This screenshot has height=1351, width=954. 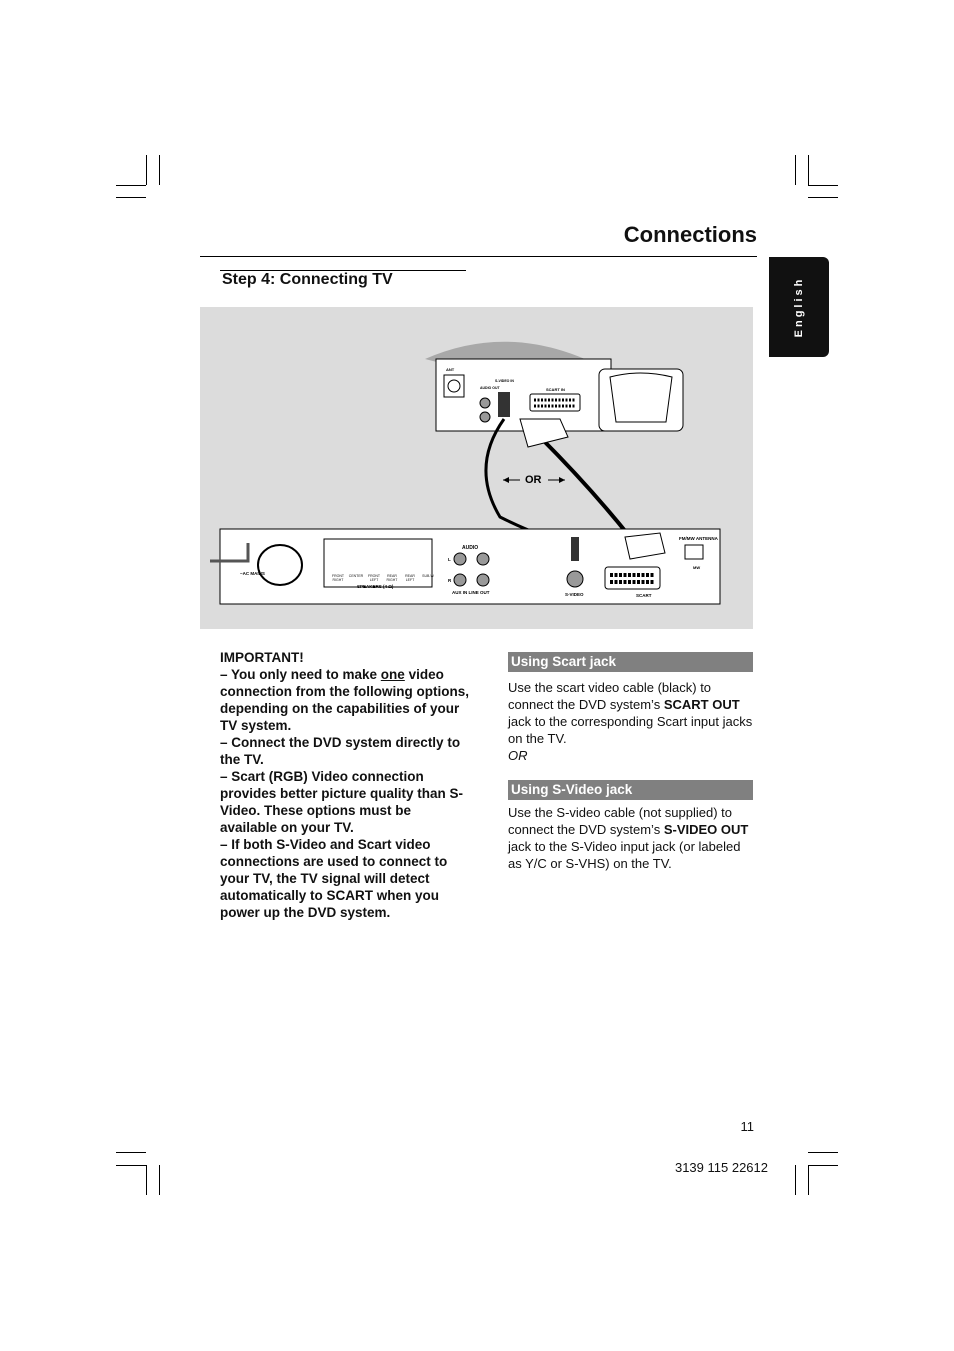 I want to click on l-label: L, so click(x=449, y=559).